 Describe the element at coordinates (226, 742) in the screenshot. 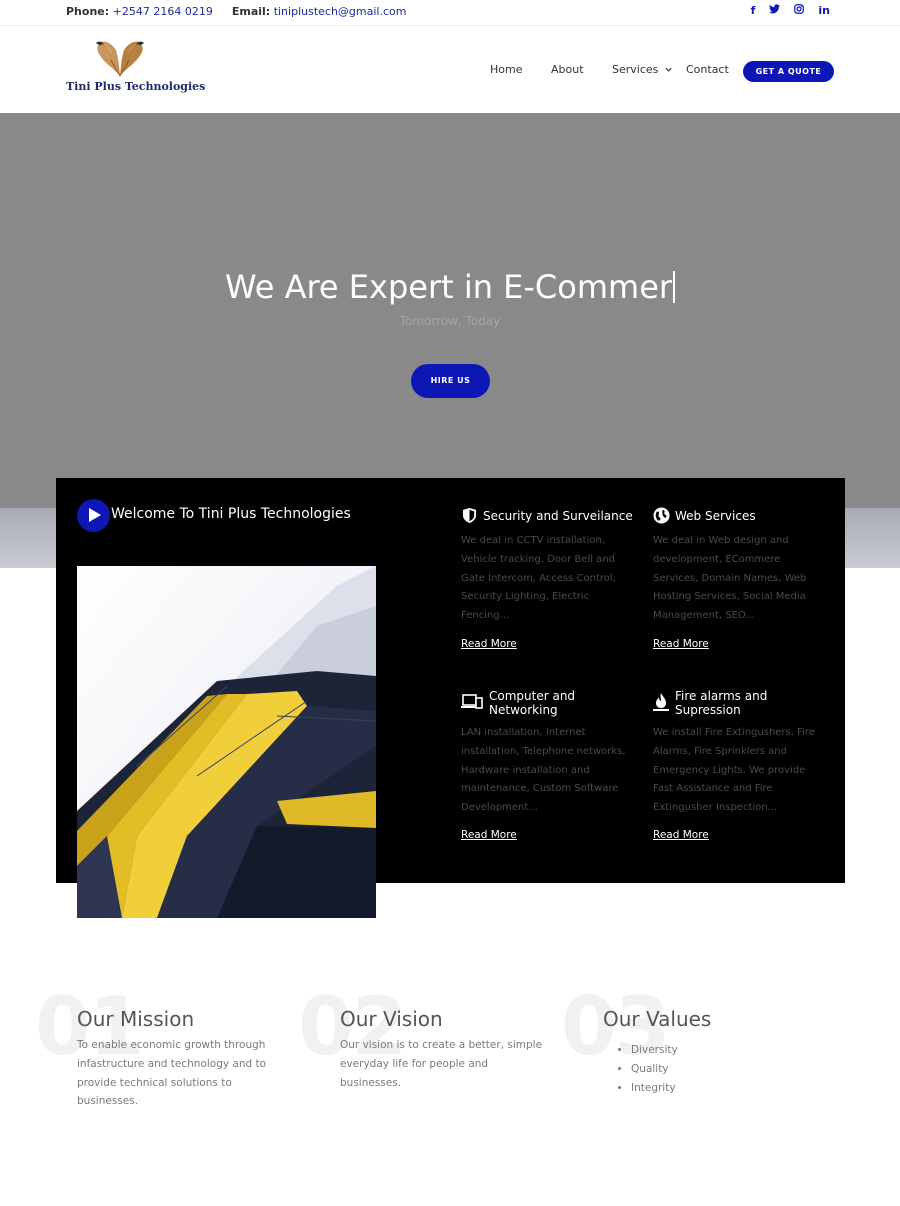

I see `building-photo` at that location.